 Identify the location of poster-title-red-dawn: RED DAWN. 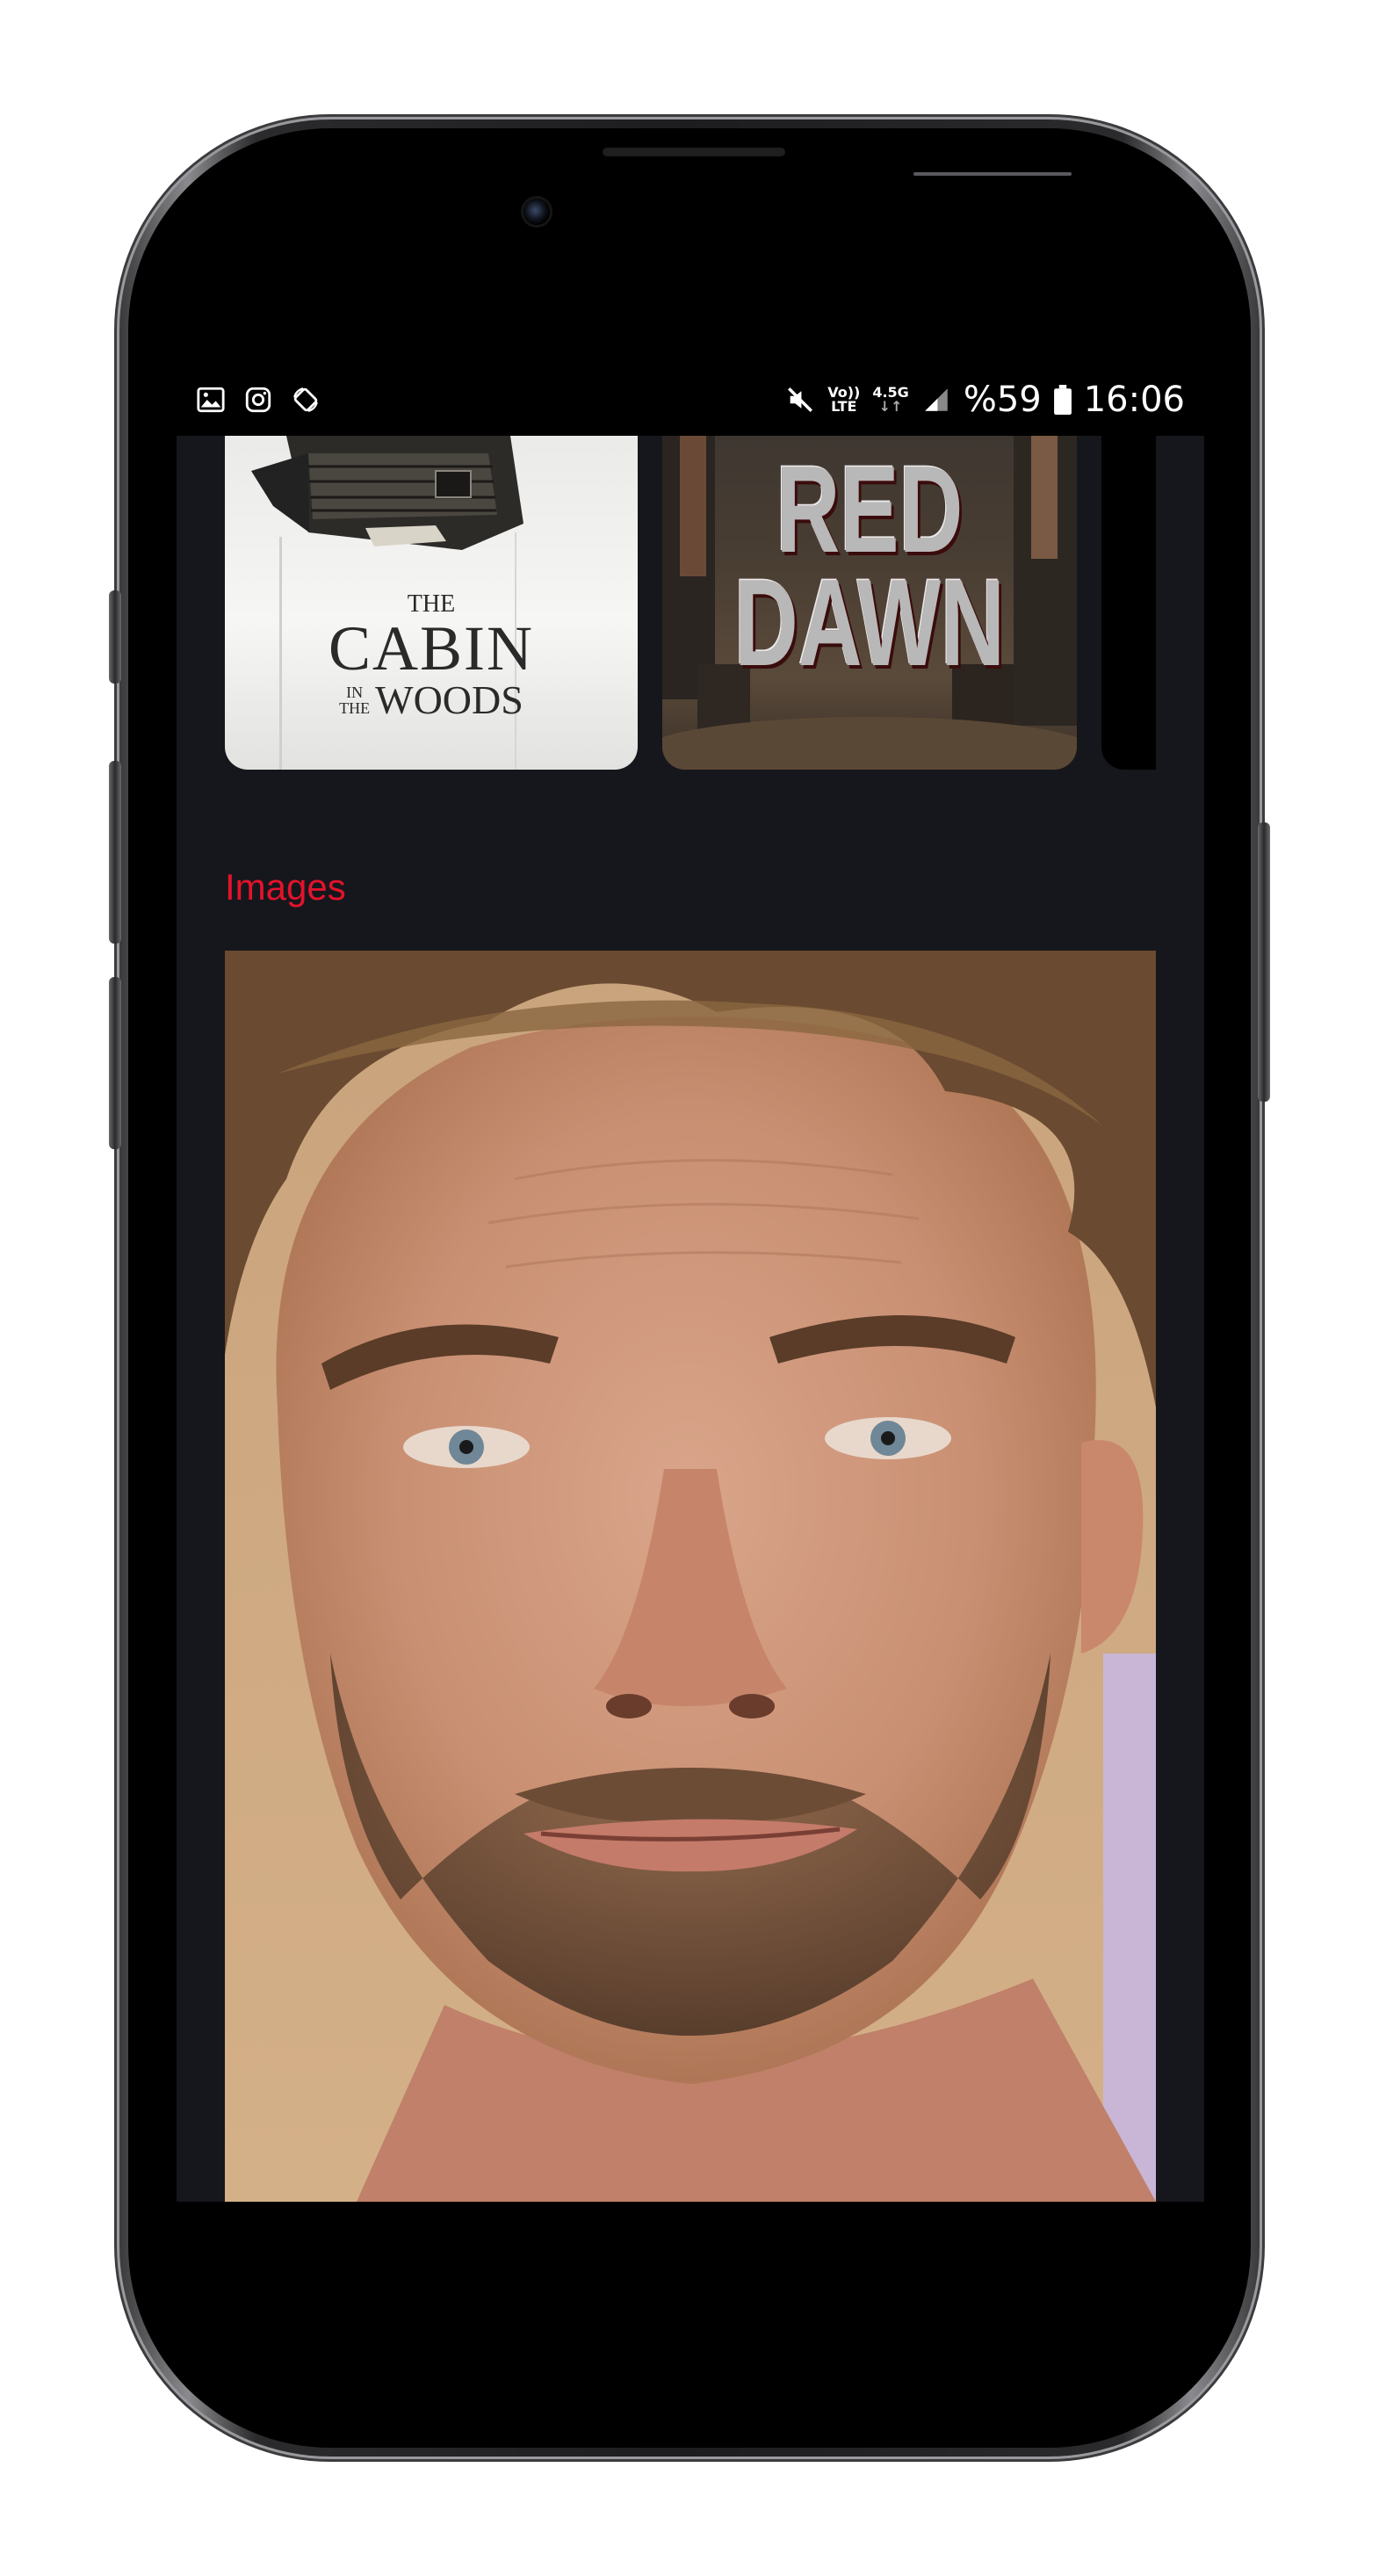
(869, 565).